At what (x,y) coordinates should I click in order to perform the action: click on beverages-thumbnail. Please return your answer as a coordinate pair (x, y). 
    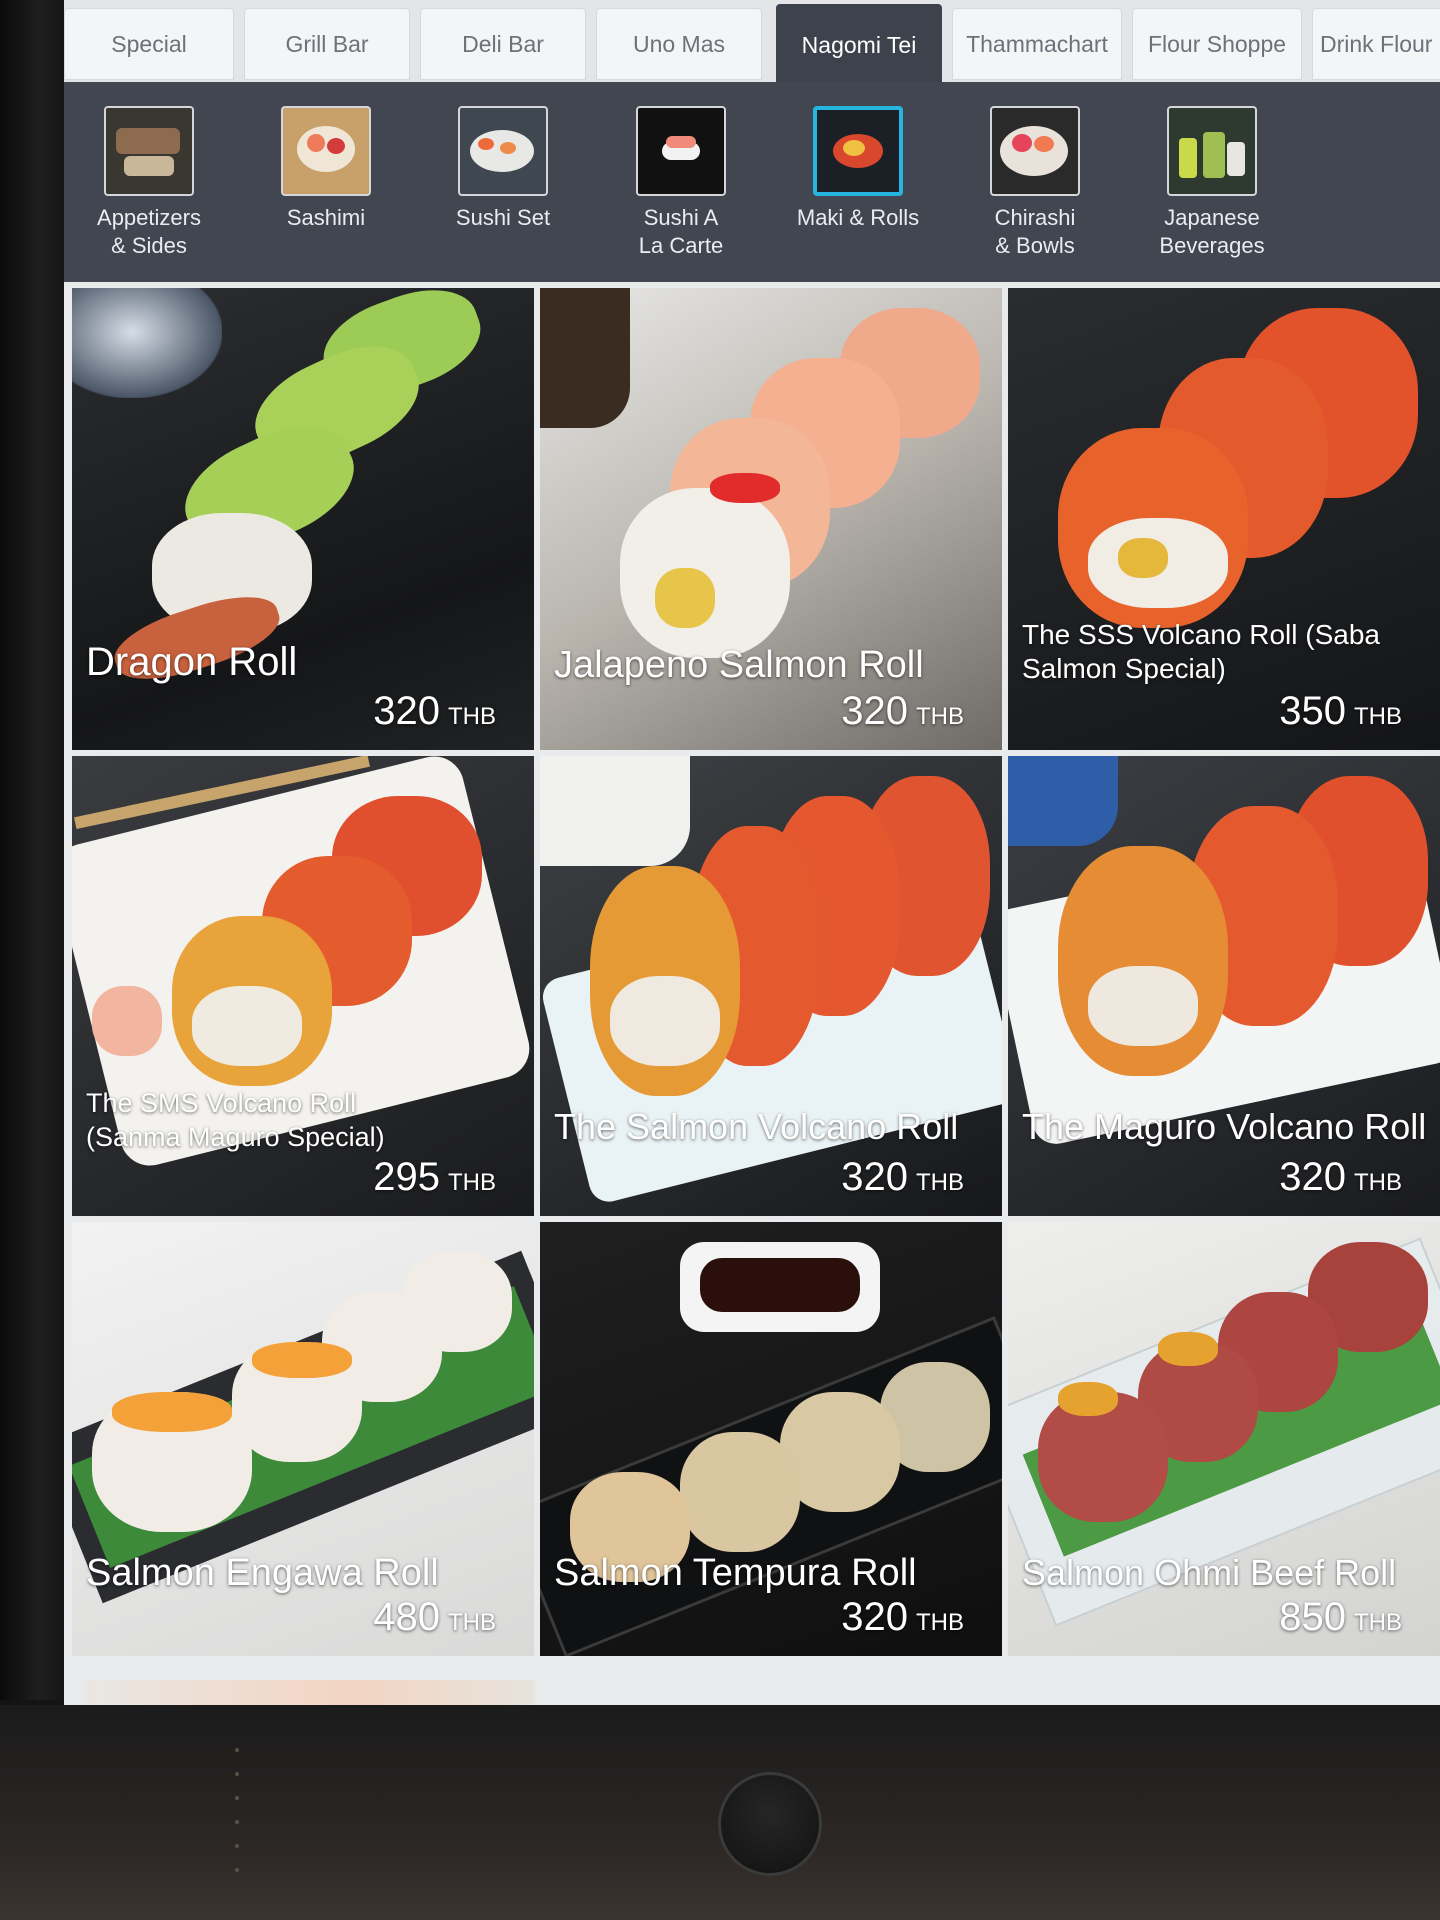
    Looking at the image, I should click on (1212, 151).